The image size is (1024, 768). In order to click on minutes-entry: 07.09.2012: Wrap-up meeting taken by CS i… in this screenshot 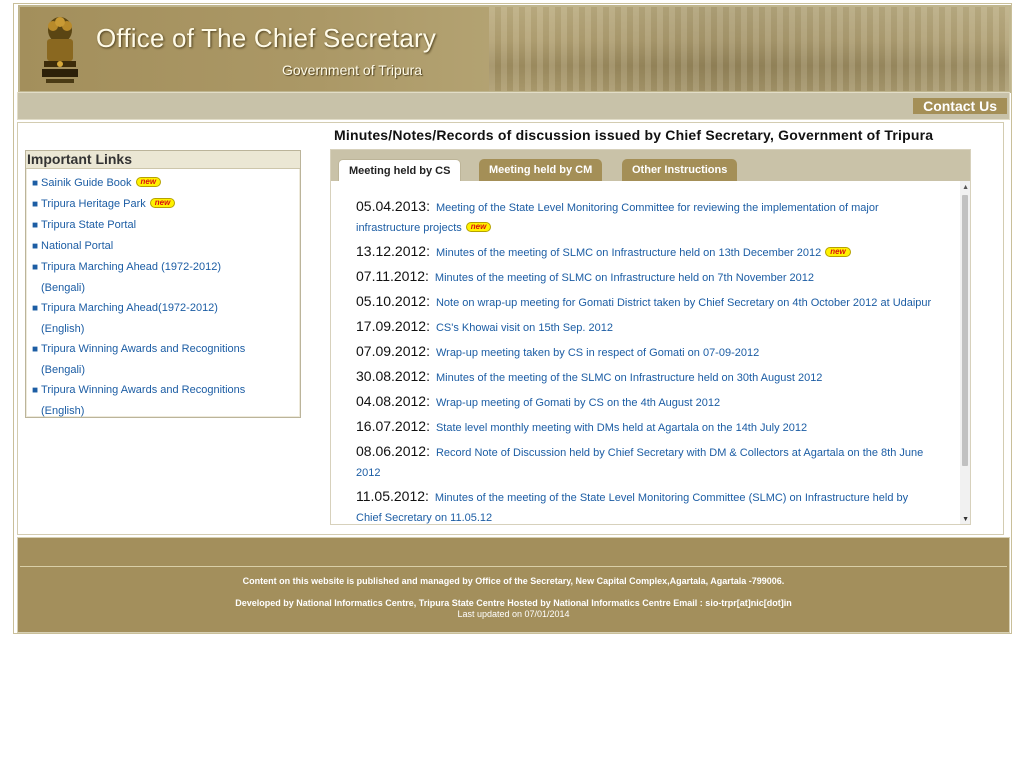, I will do `click(646, 352)`.